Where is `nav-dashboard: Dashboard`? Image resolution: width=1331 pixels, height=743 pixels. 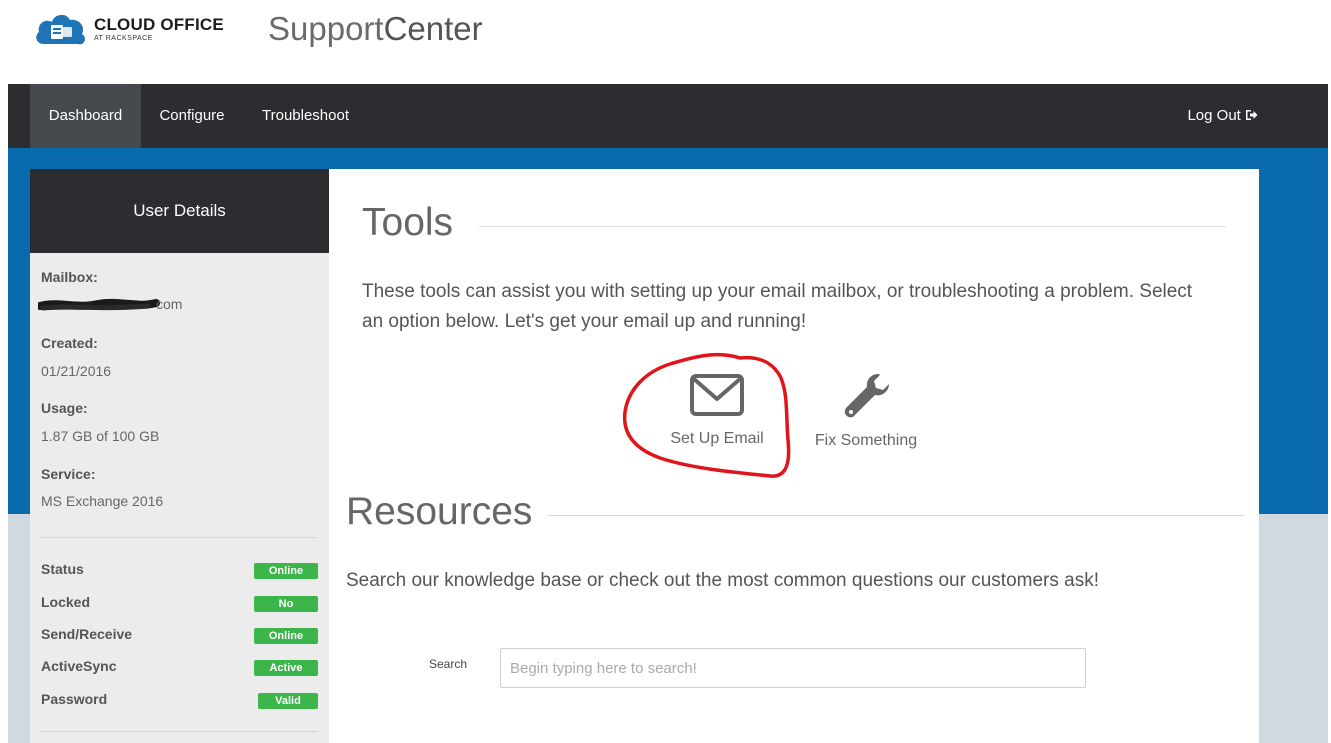
nav-dashboard: Dashboard is located at coordinates (85, 116).